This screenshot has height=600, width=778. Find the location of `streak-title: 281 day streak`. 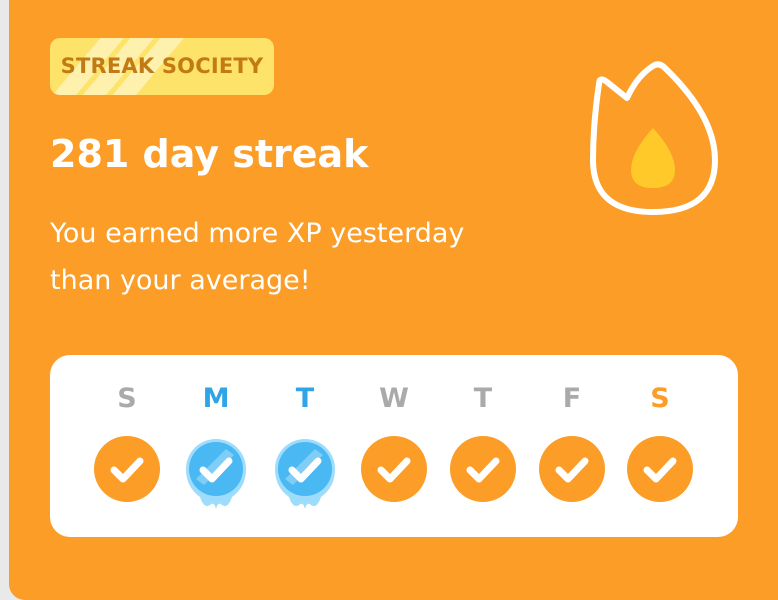

streak-title: 281 day streak is located at coordinates (209, 154).